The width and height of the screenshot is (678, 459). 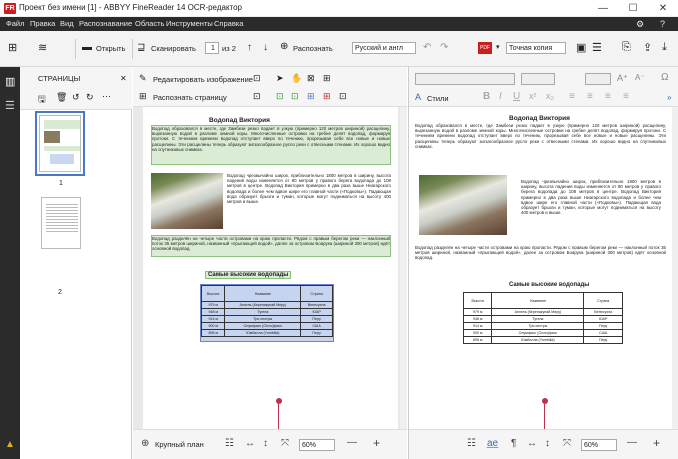 What do you see at coordinates (669, 97) in the screenshot?
I see `more-format-icon: »` at bounding box center [669, 97].